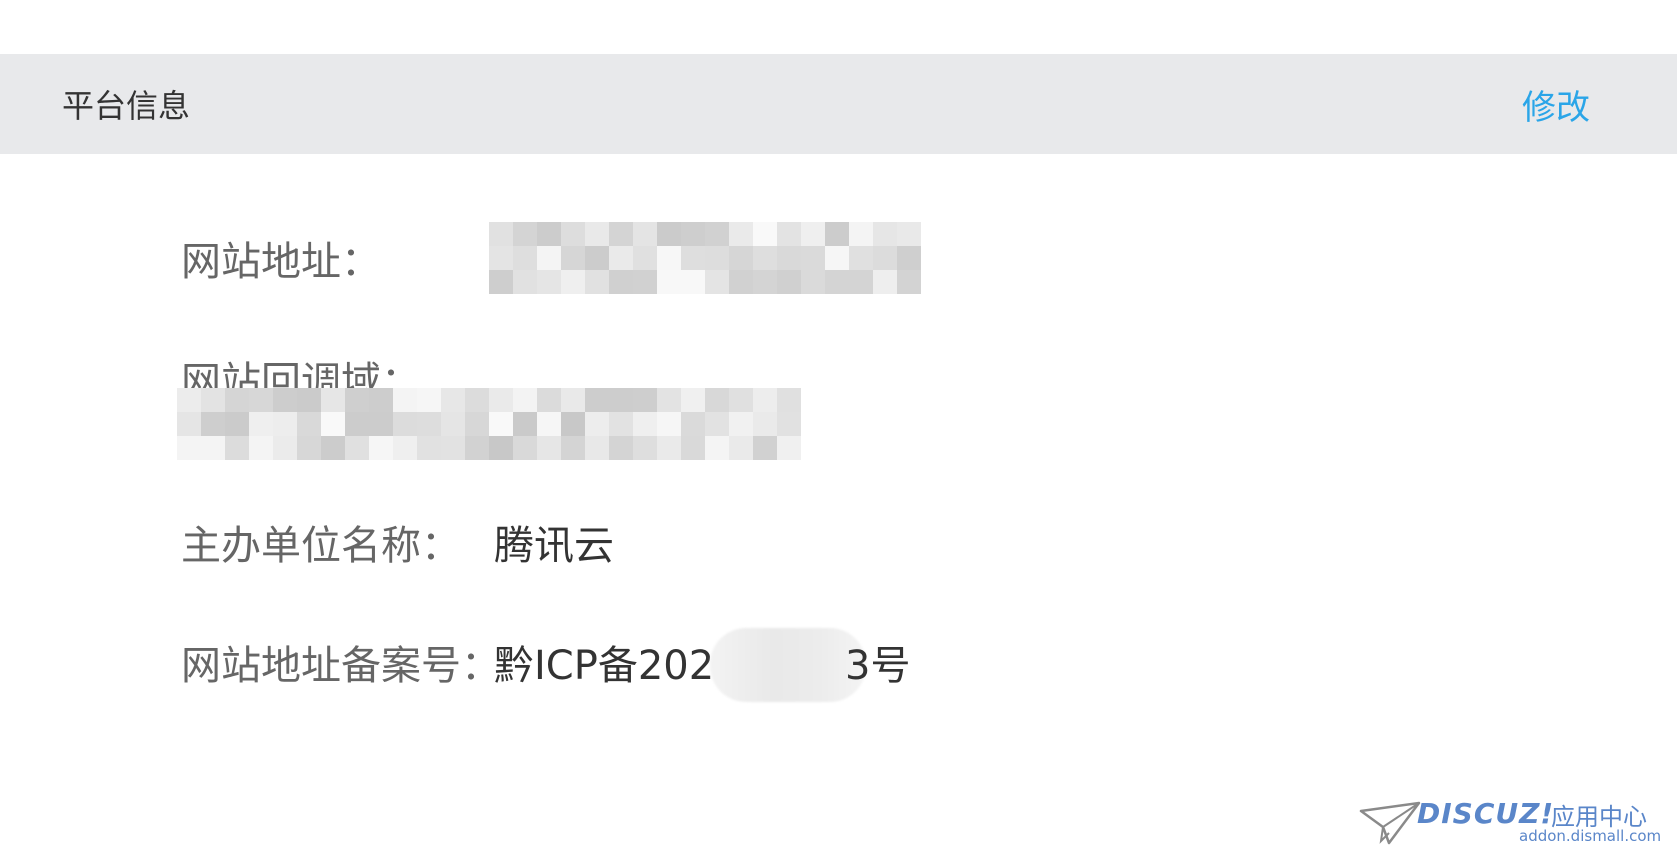  I want to click on watermark-url: addon.dismall.com, so click(1590, 836).